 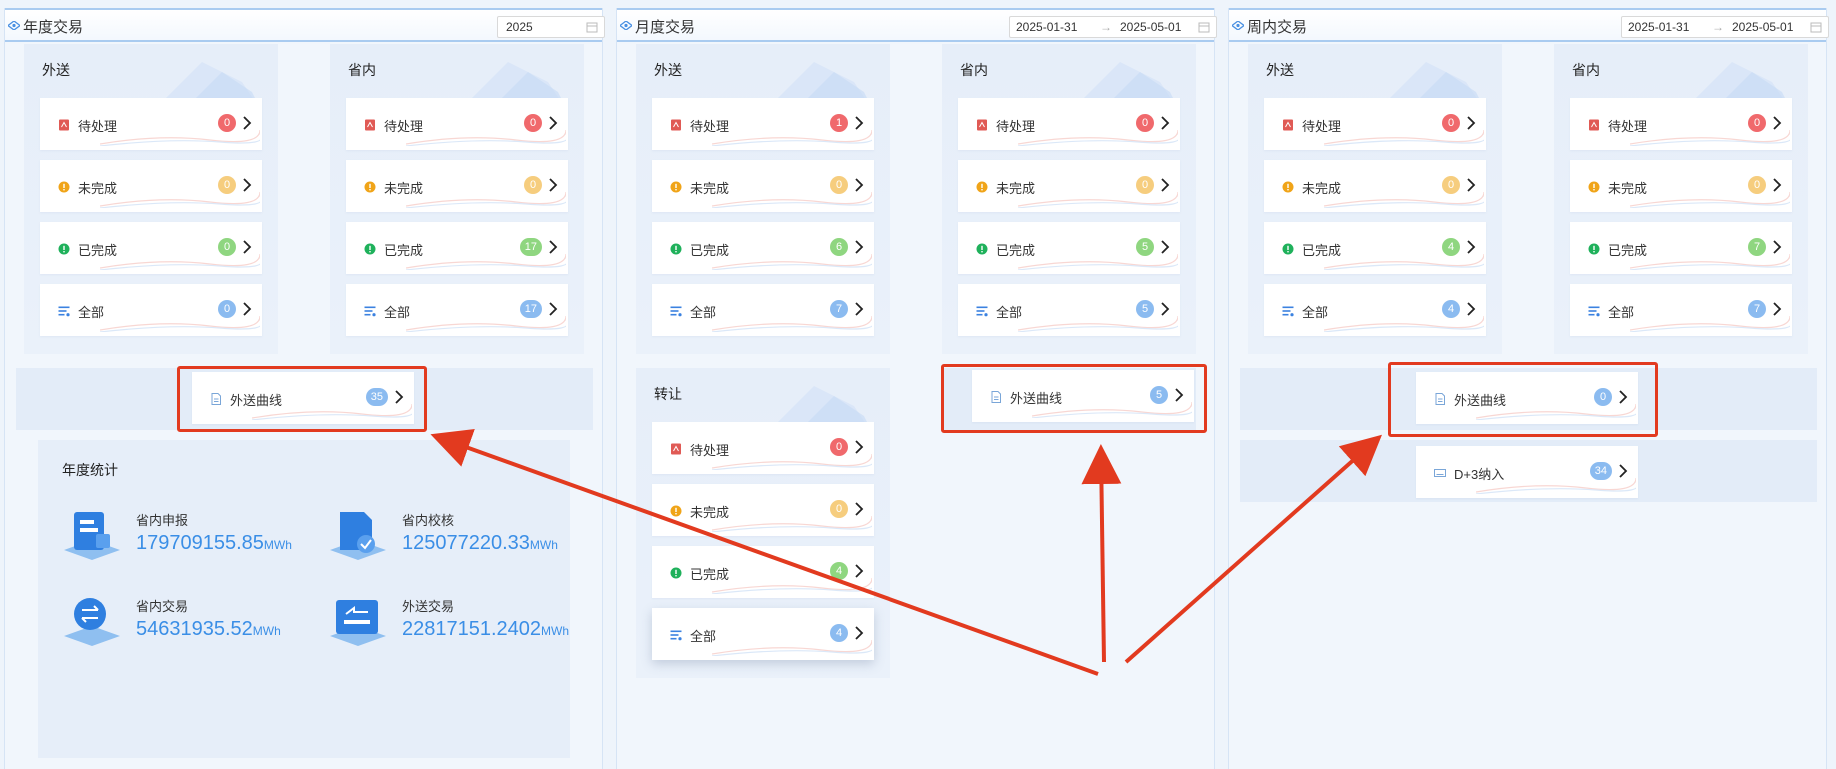 I want to click on weekly-outbound-card-incomplete: 未完成 0, so click(x=1375, y=186).